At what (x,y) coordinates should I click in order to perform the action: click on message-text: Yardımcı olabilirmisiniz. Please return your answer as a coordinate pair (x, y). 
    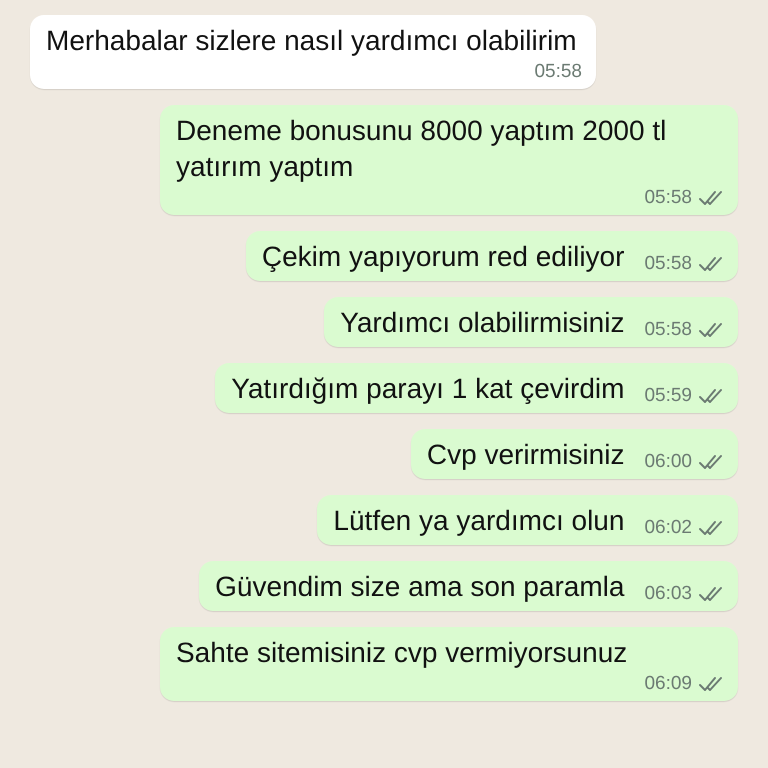
    Looking at the image, I should click on (482, 323).